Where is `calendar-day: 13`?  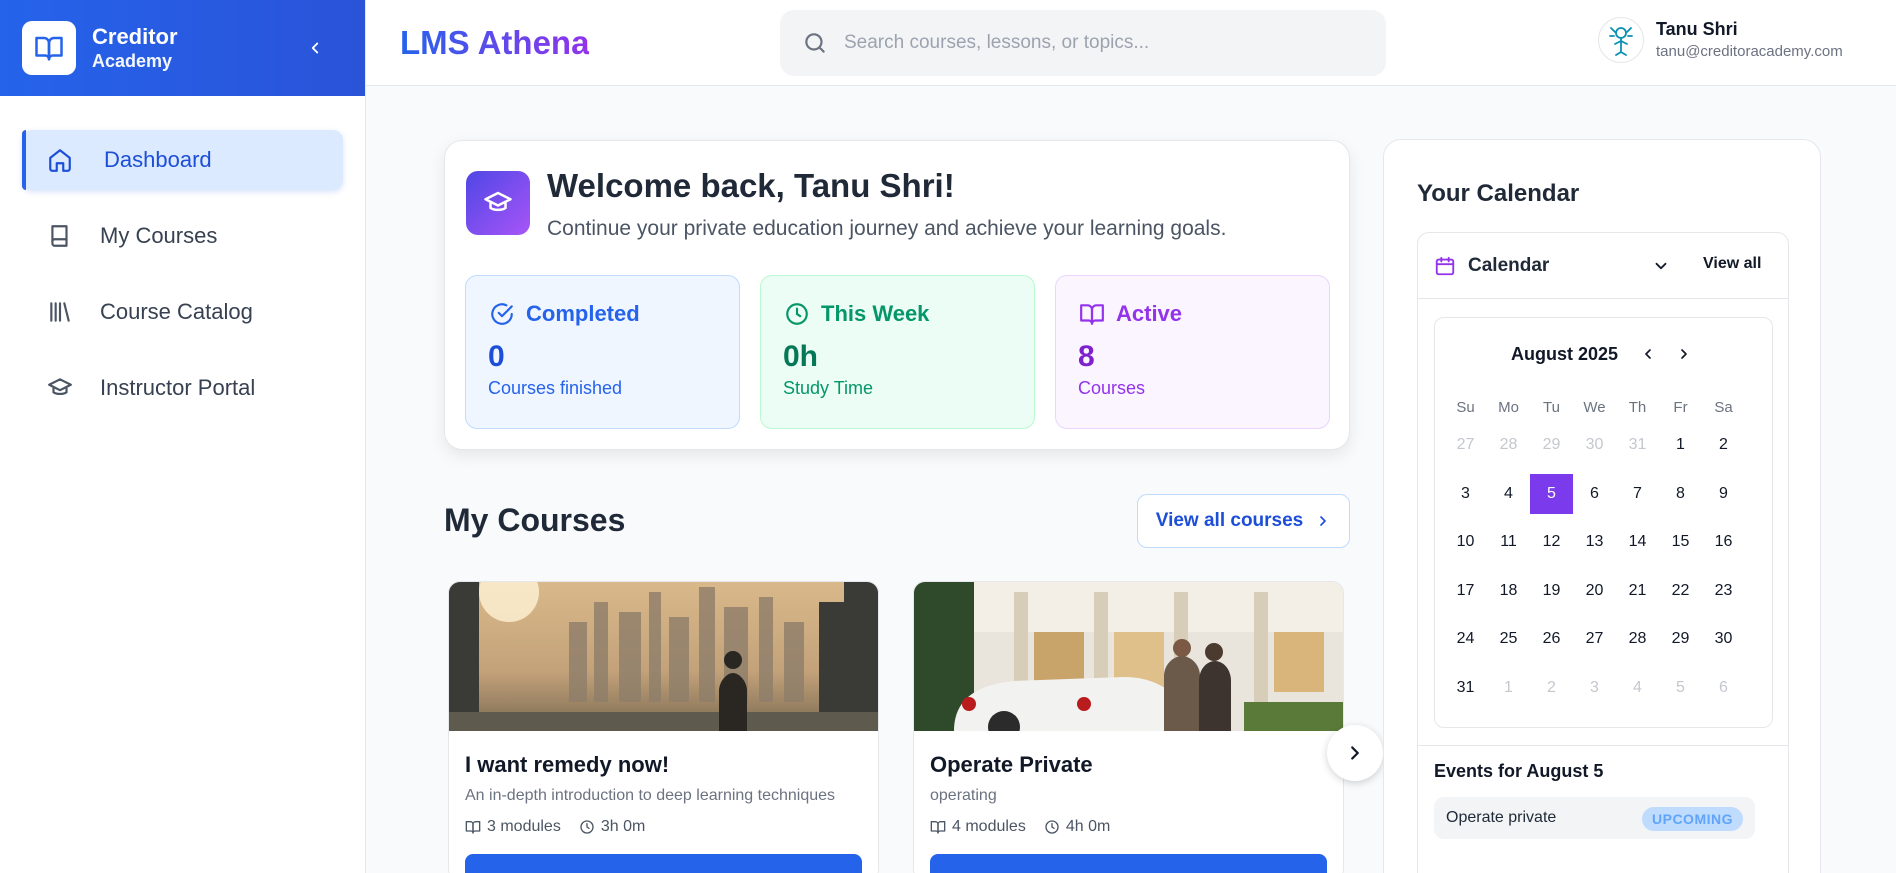 calendar-day: 13 is located at coordinates (1594, 542).